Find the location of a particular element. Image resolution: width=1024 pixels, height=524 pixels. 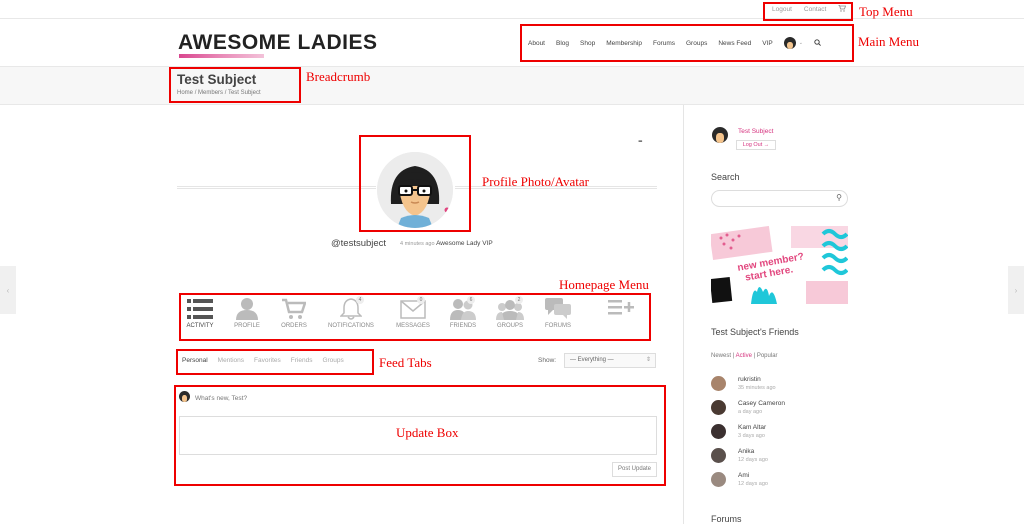

annotation-box-avatar is located at coordinates (415, 183).